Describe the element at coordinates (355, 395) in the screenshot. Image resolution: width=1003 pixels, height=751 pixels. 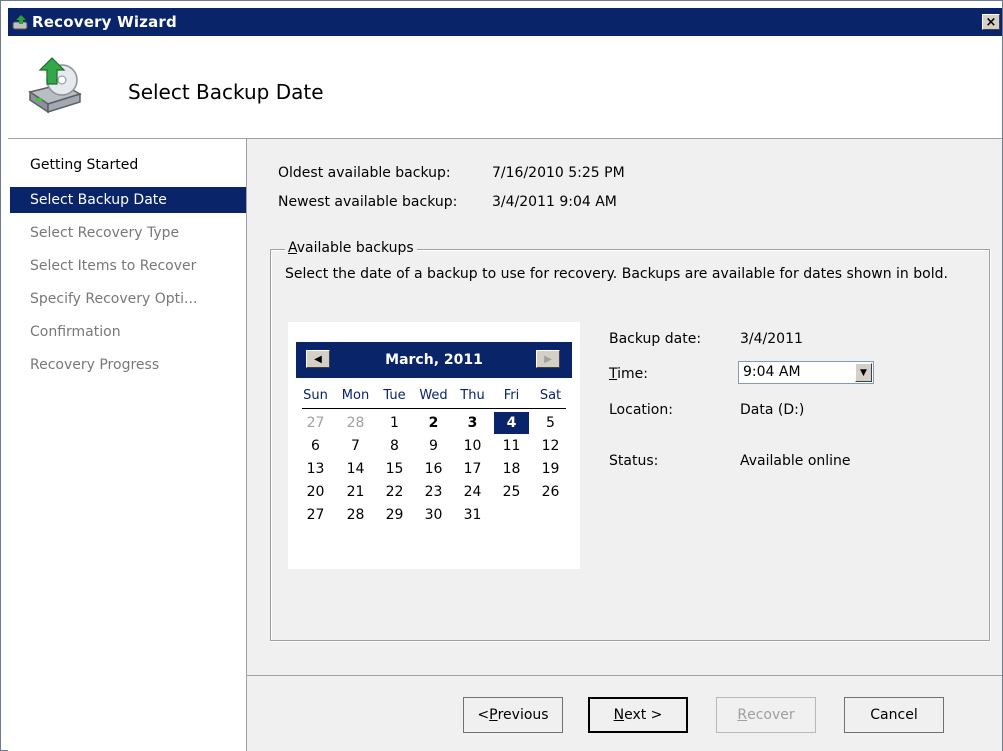
I see `calendar-dow-mon: Mon` at that location.